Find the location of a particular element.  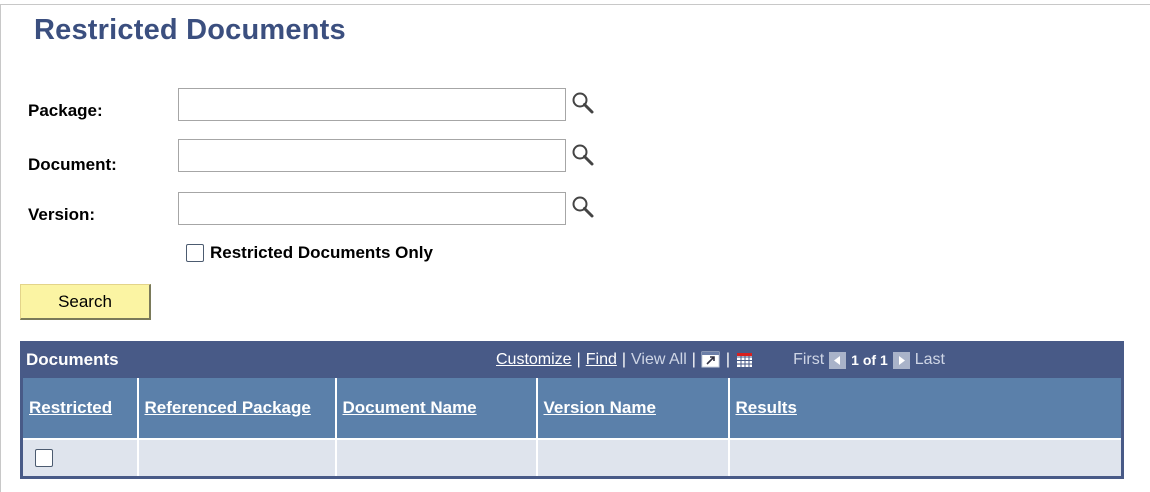

previous-arrow-icon is located at coordinates (838, 360).